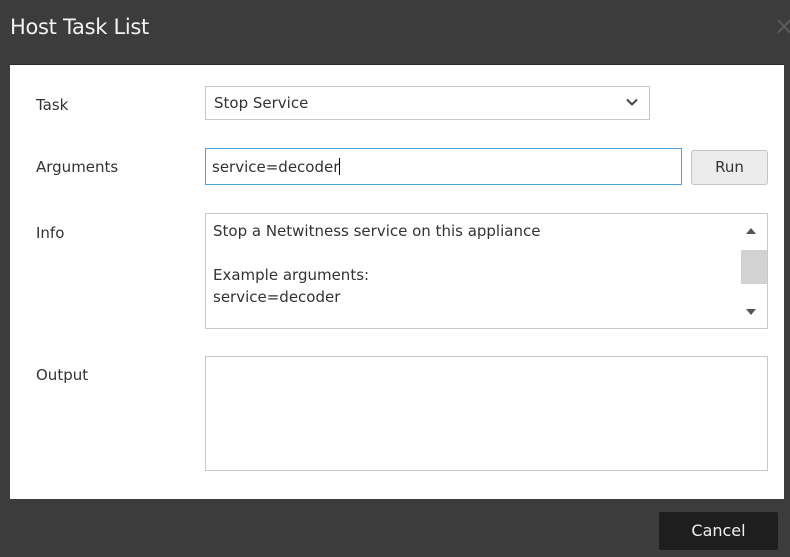  I want to click on info-scrollbar, so click(750, 271).